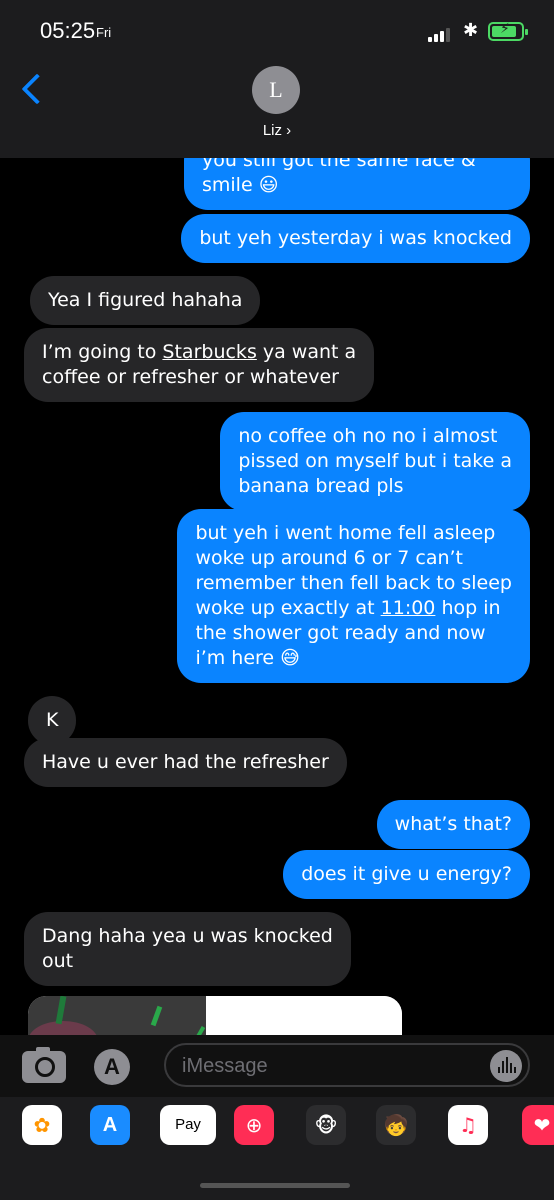  I want to click on status-day: Fri, so click(104, 32).